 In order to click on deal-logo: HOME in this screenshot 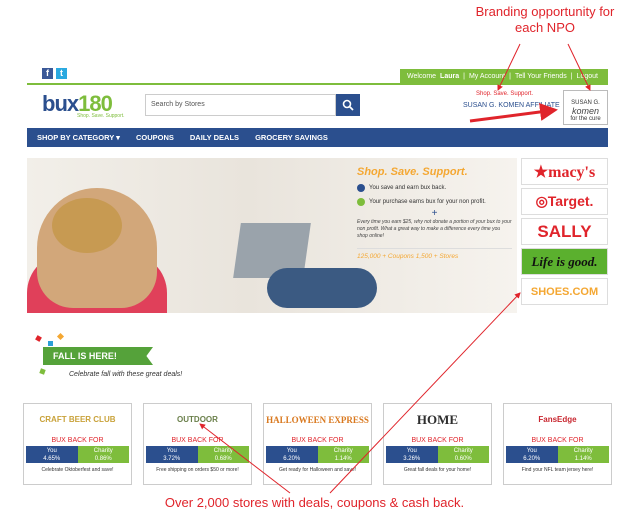, I will do `click(437, 419)`.